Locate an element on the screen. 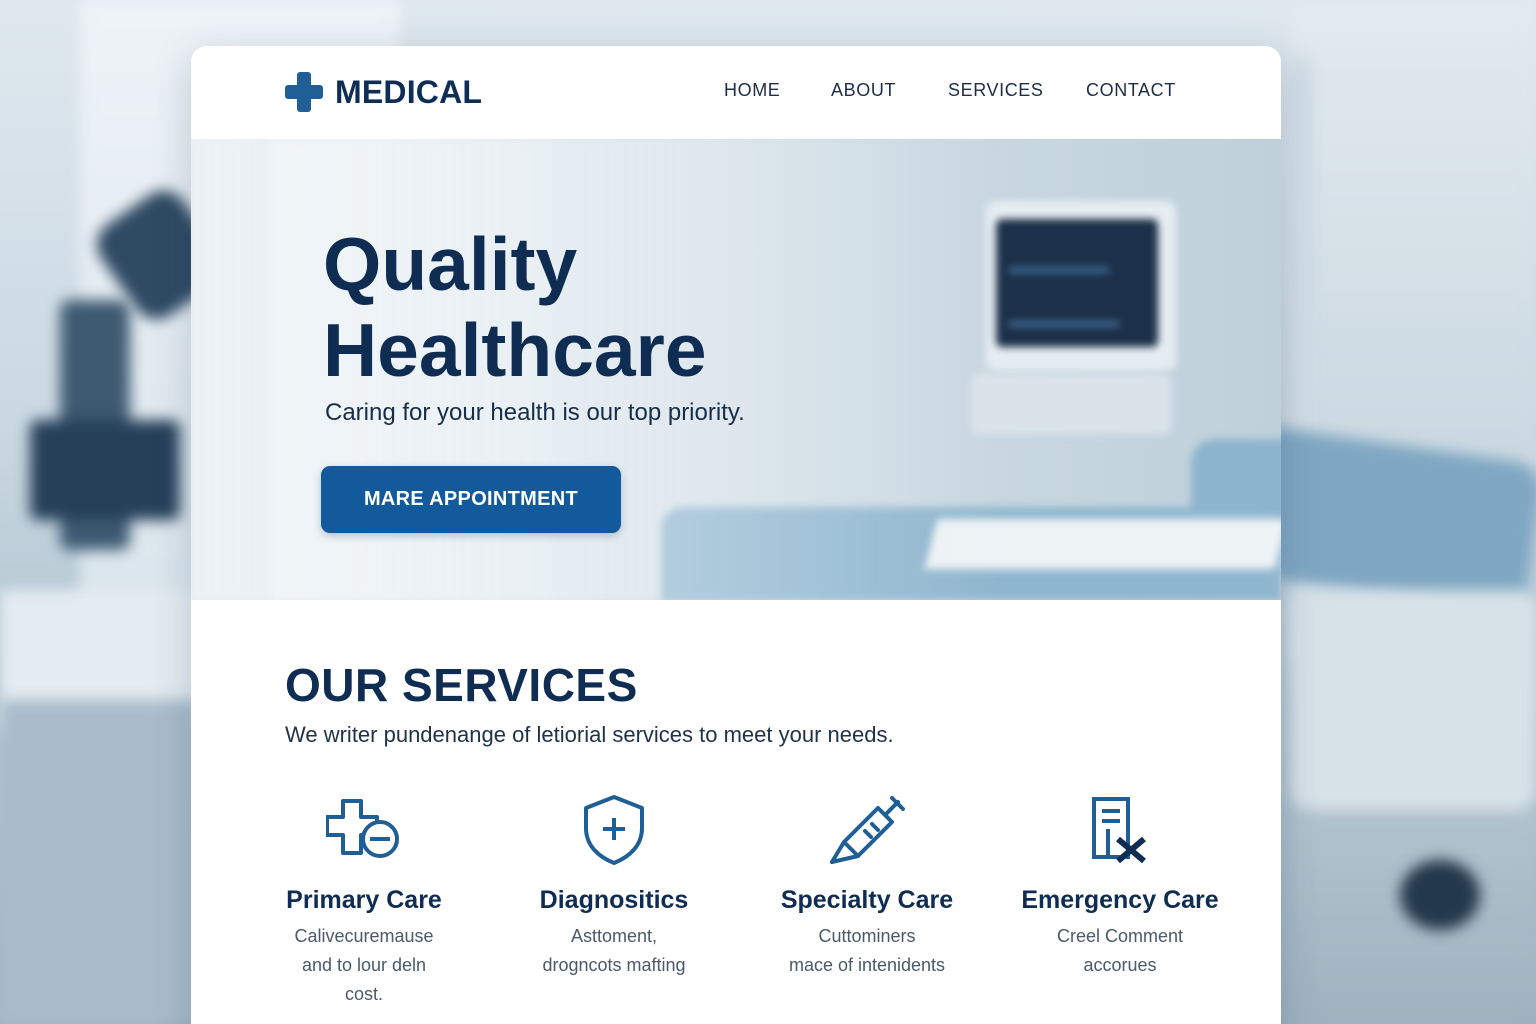  syringe-icon is located at coordinates (867, 830).